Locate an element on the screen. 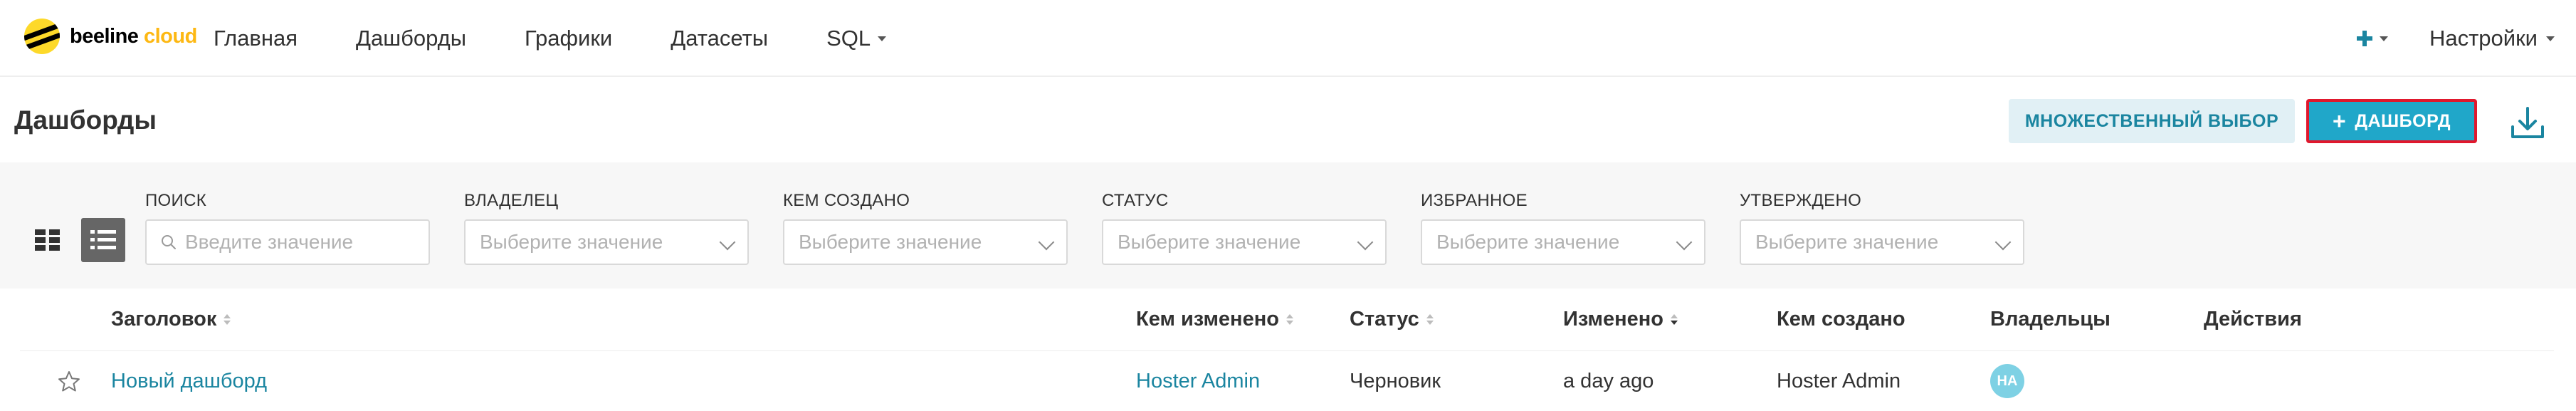  list-view-icon is located at coordinates (103, 239).